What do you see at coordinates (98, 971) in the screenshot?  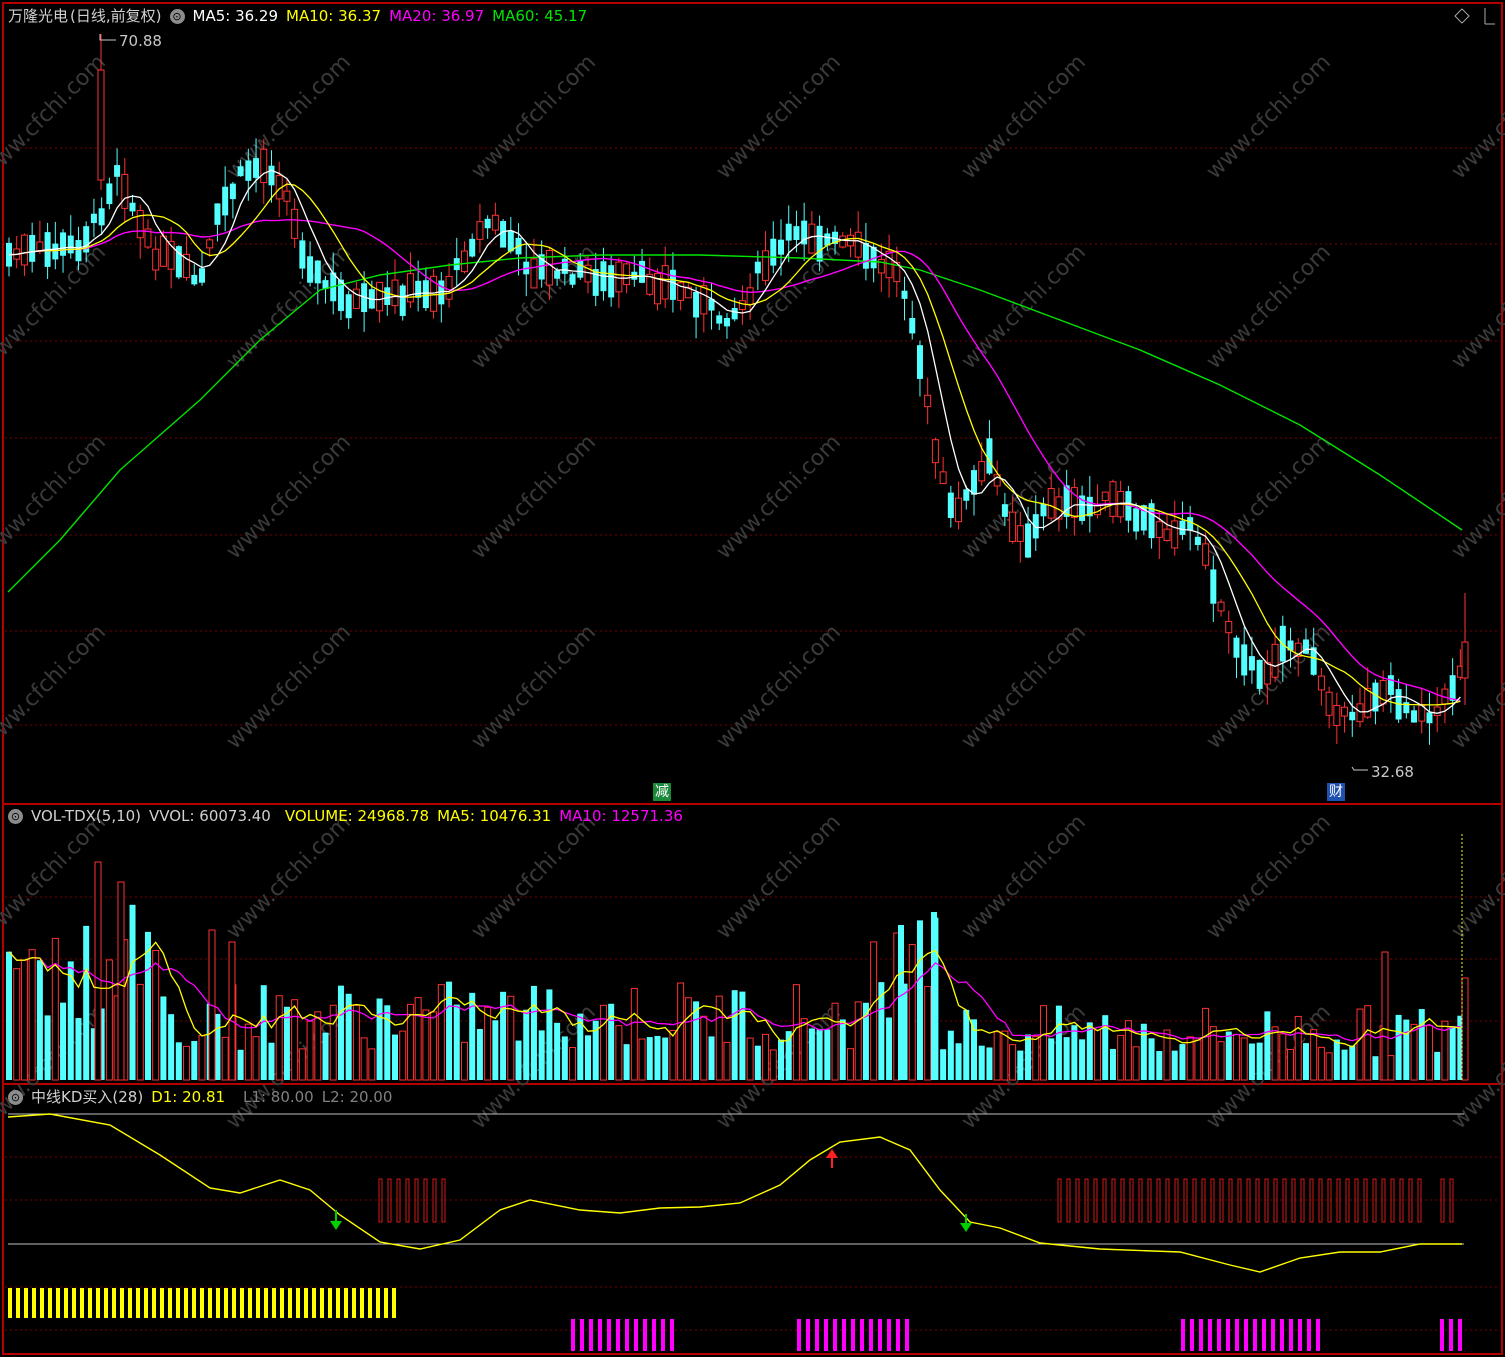 I see `volume-bar-tall` at bounding box center [98, 971].